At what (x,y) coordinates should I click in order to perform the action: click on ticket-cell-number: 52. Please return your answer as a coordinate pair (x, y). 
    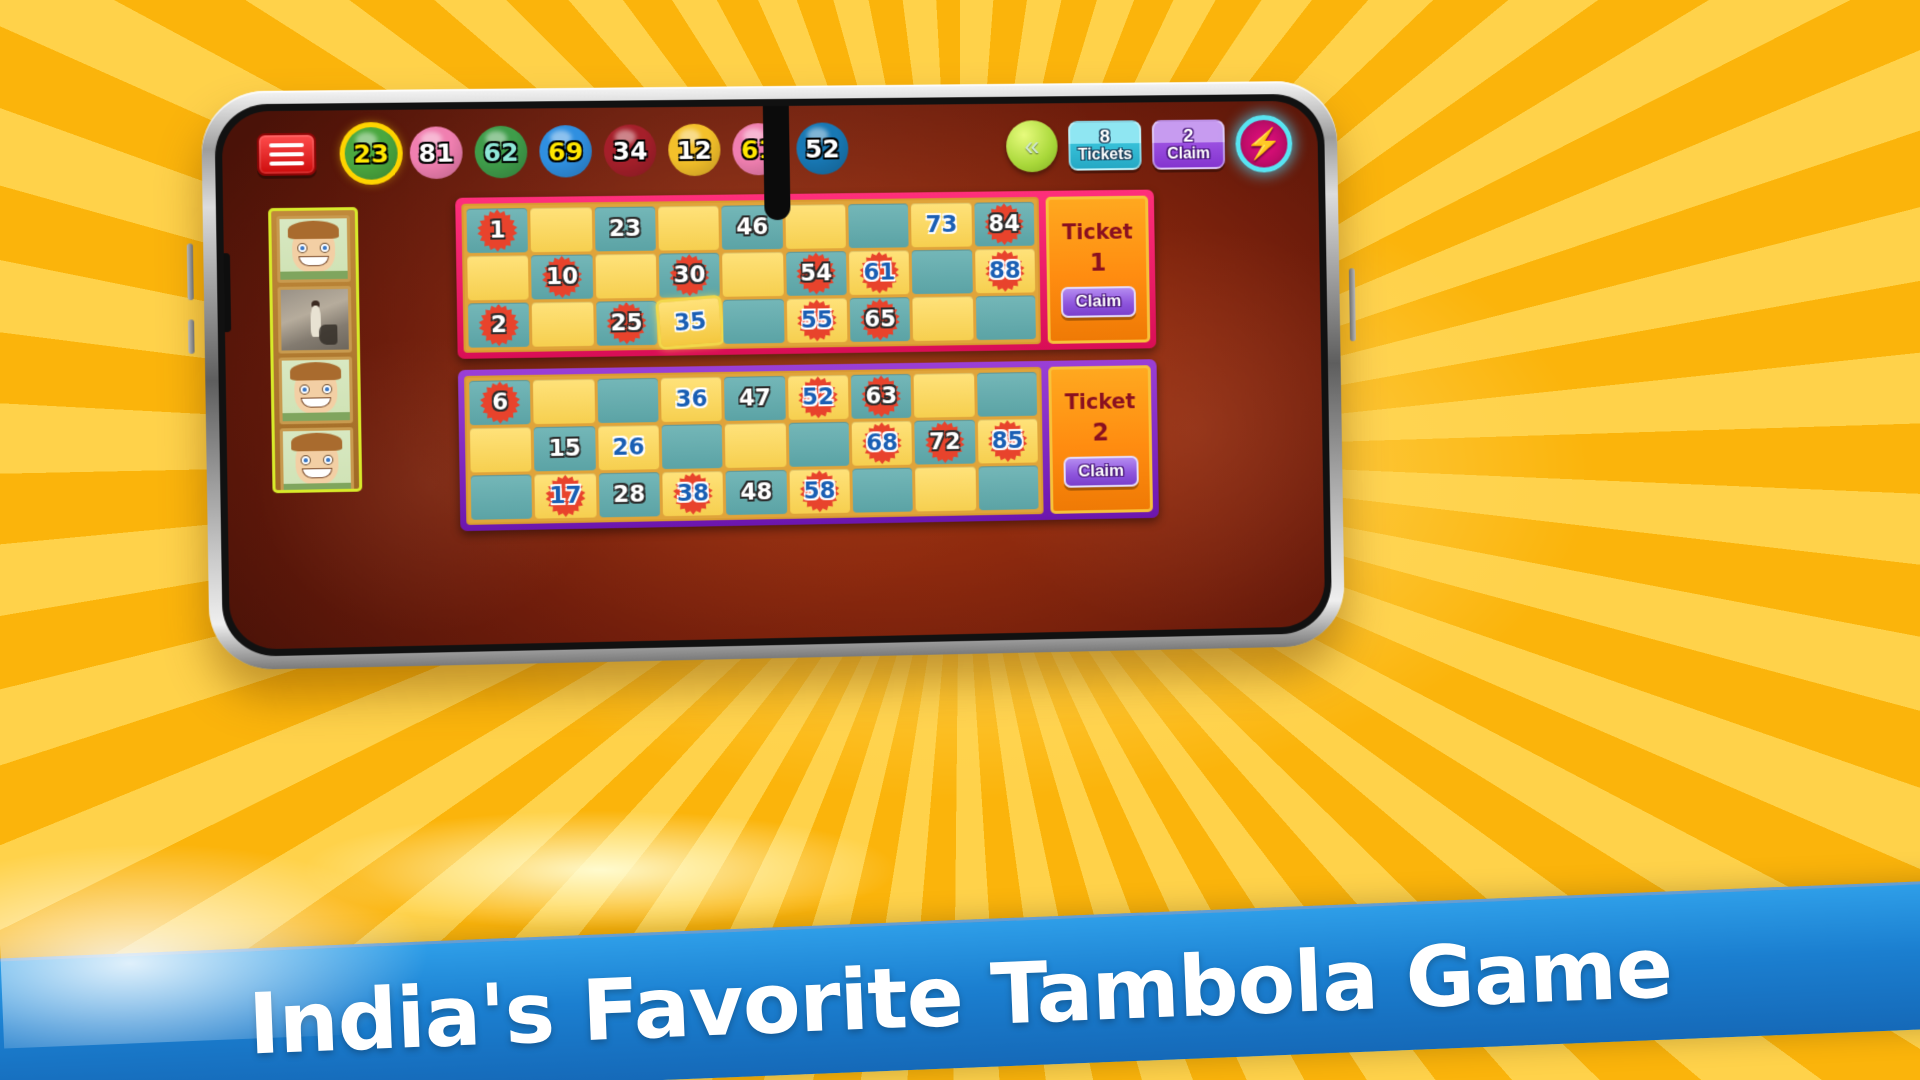
    Looking at the image, I should click on (818, 397).